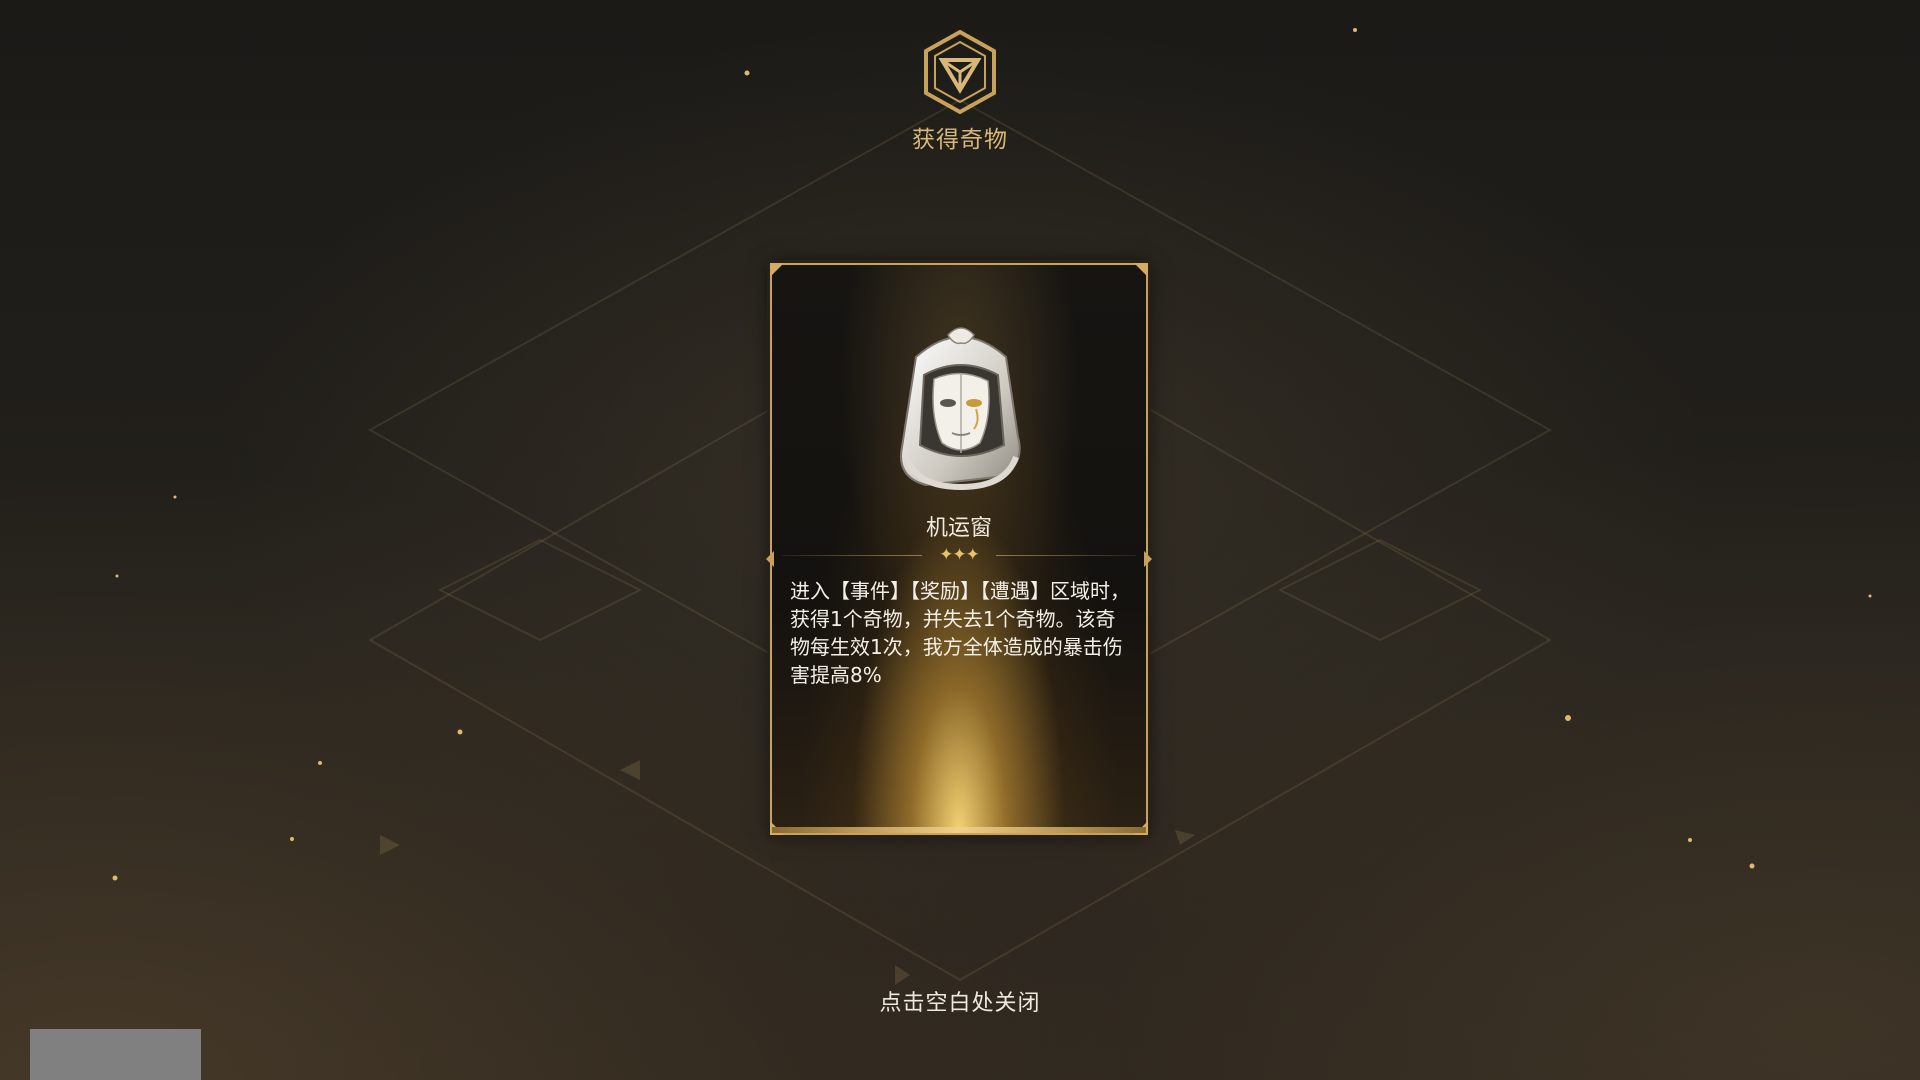 This screenshot has height=1080, width=1920. I want to click on star-icons: ✦✦✦, so click(959, 555).